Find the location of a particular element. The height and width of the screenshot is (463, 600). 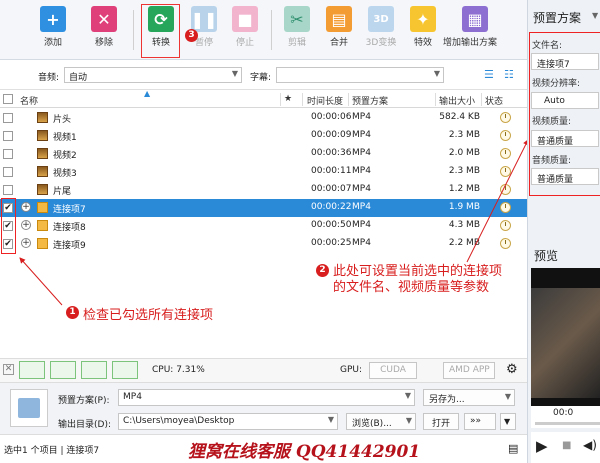

output-dir-value: C:\Users\moyea\Desktop is located at coordinates (179, 421).